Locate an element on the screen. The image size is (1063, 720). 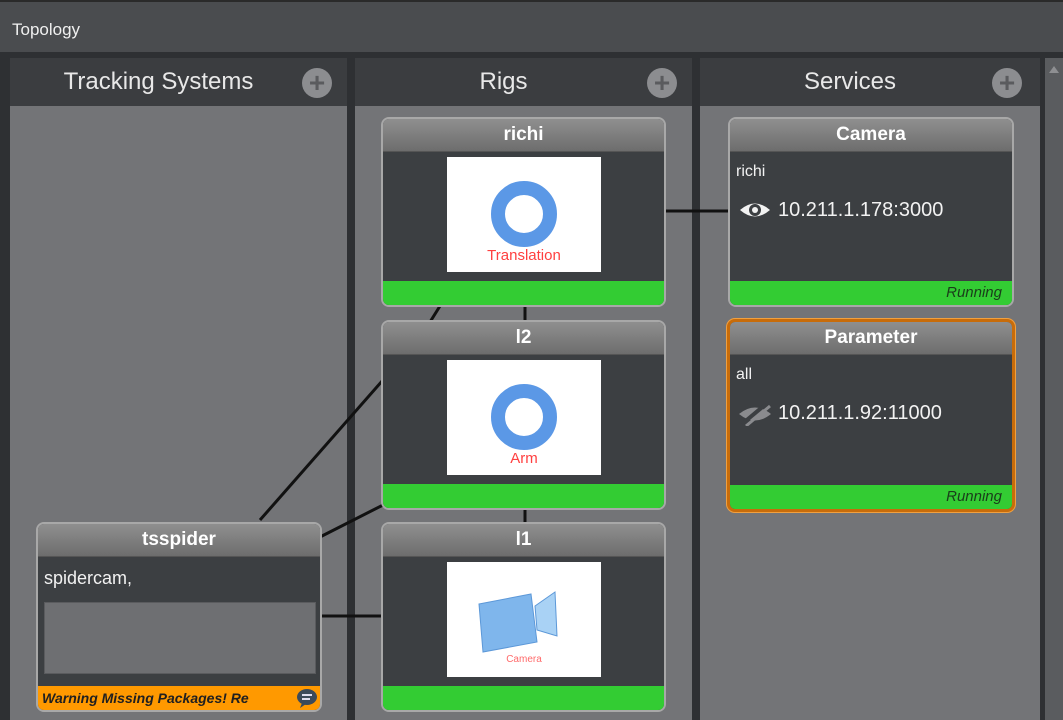
rig-image-label: Camera is located at coordinates (524, 659).